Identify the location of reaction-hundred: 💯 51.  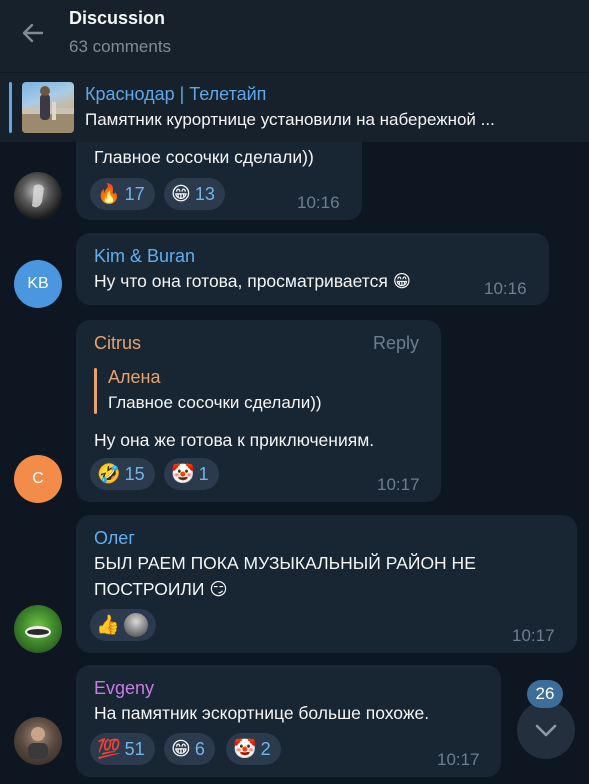
(122, 749).